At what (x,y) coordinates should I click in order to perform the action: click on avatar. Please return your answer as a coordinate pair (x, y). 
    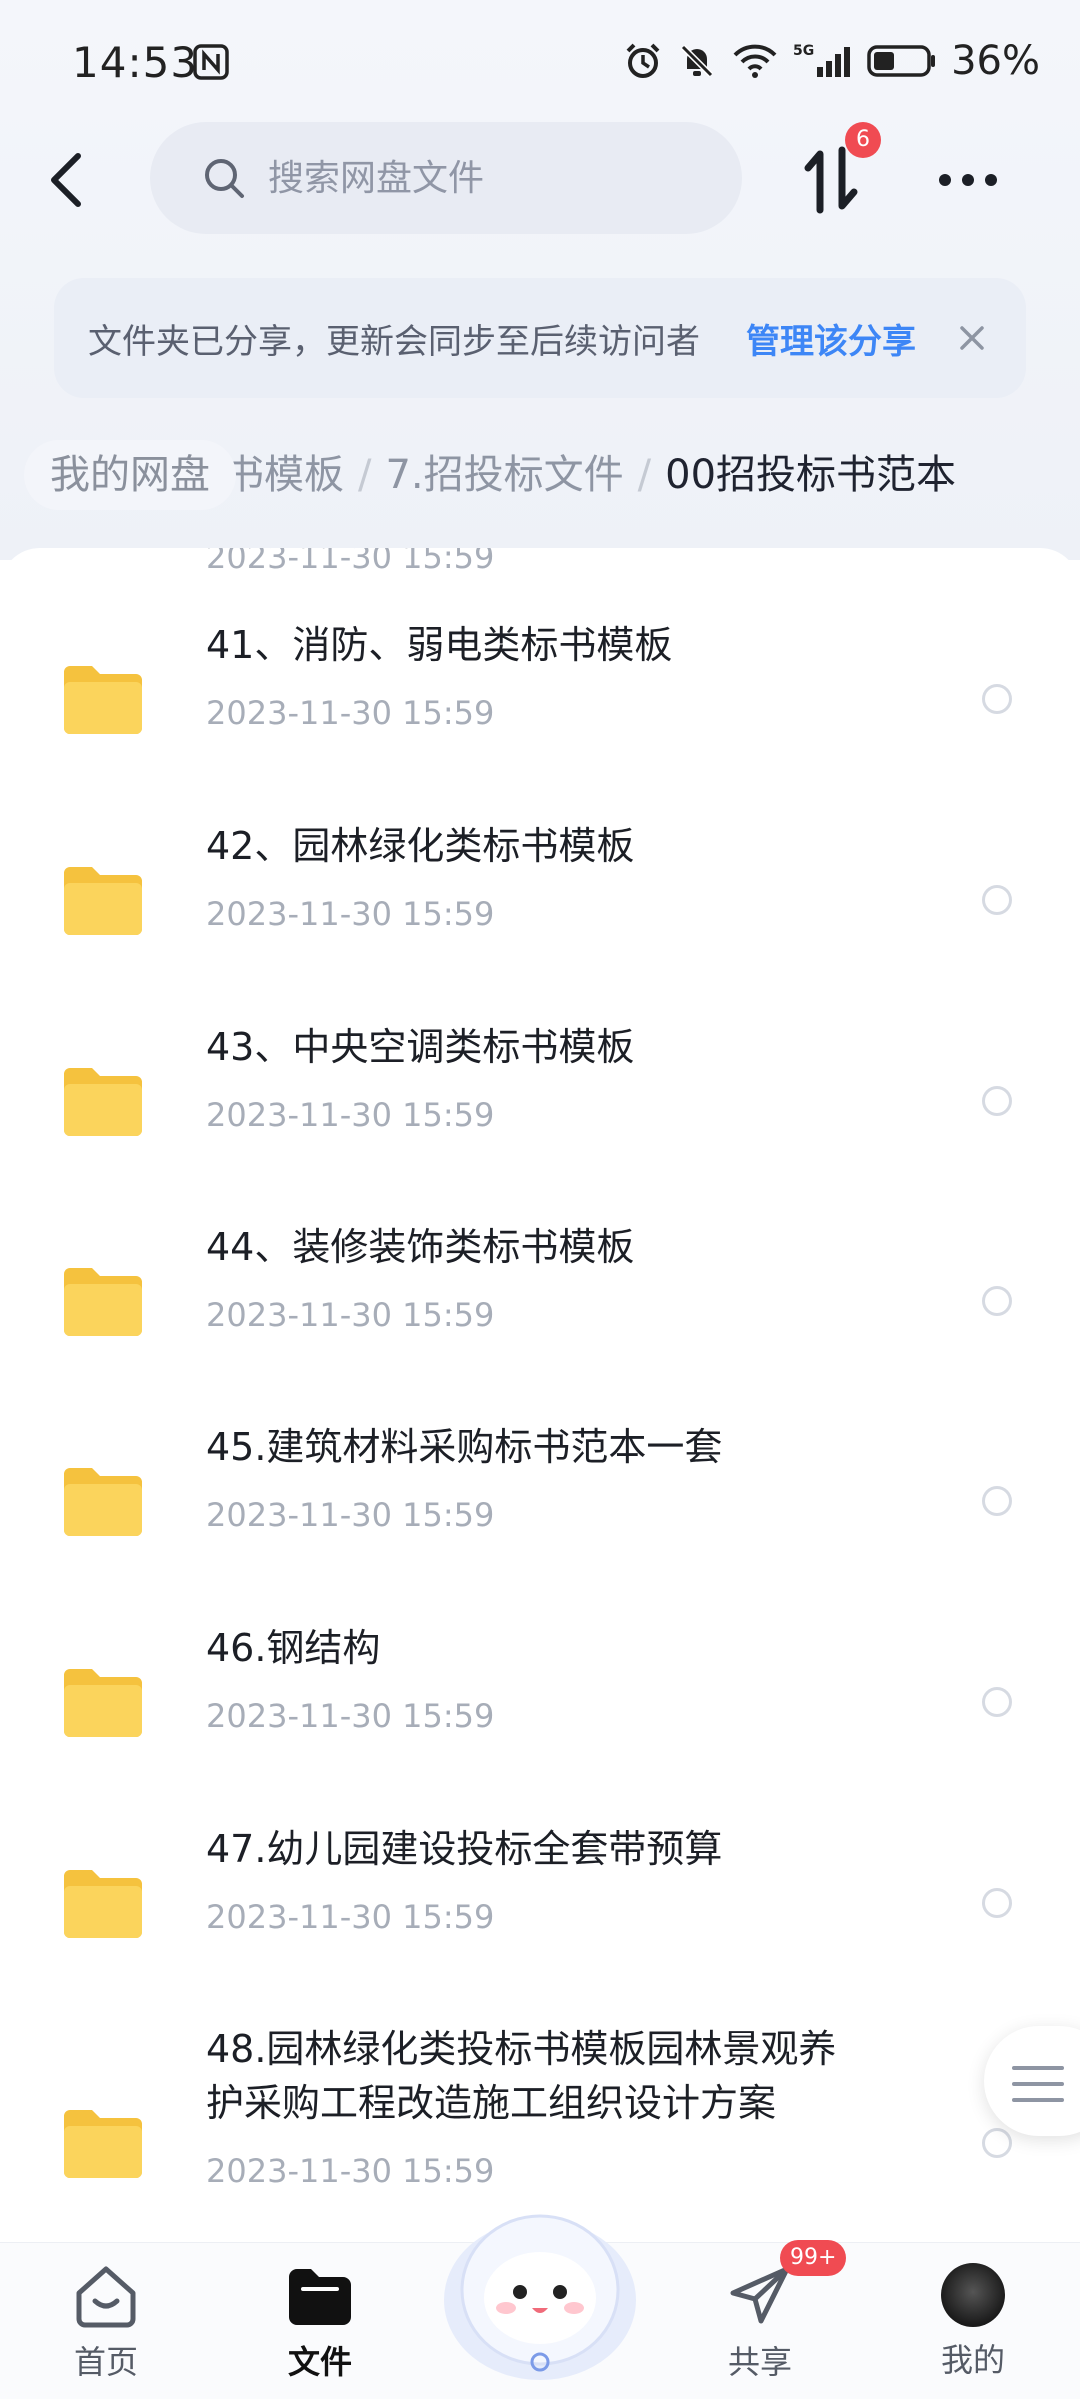
    Looking at the image, I should click on (973, 2295).